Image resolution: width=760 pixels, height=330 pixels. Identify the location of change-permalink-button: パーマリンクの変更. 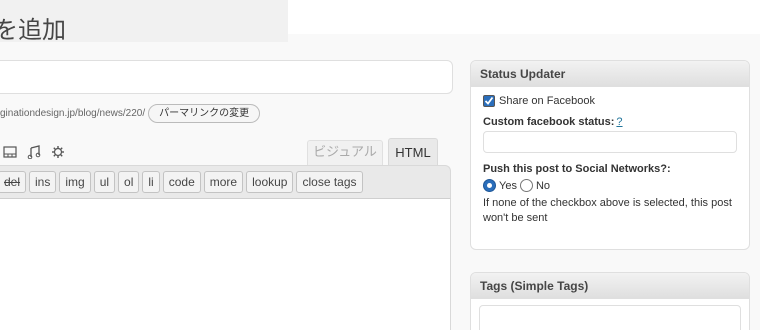
(204, 113).